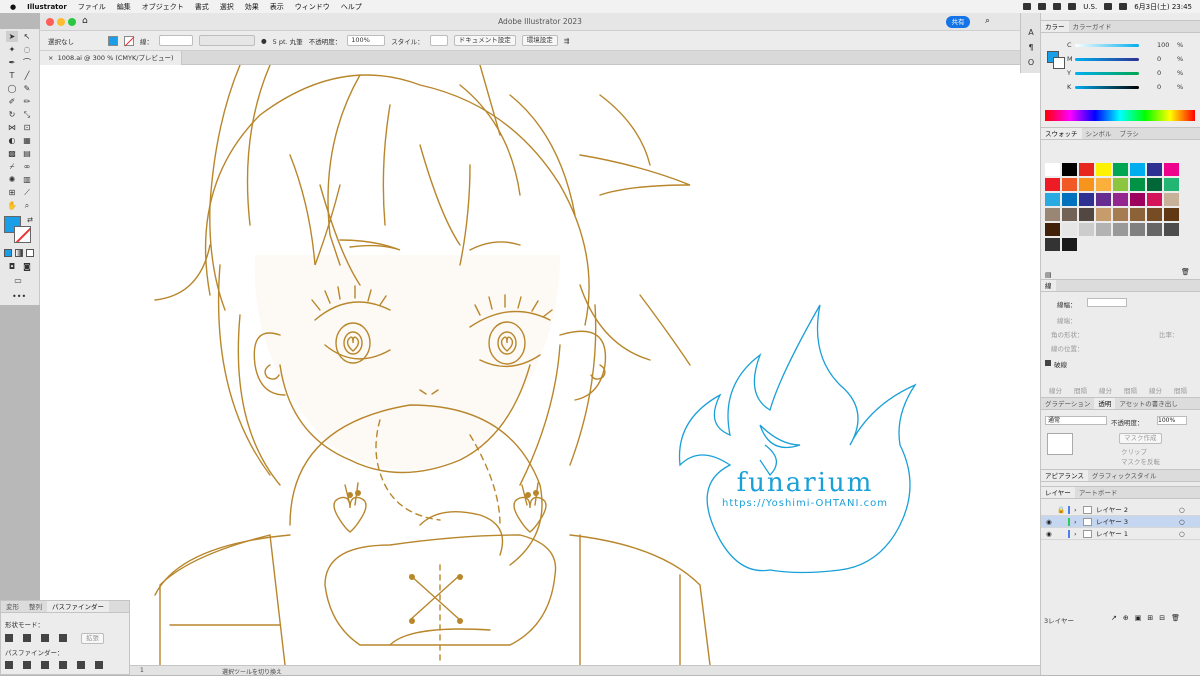  Describe the element at coordinates (1112, 510) in the screenshot. I see `layer-name: レイヤー 2` at that location.